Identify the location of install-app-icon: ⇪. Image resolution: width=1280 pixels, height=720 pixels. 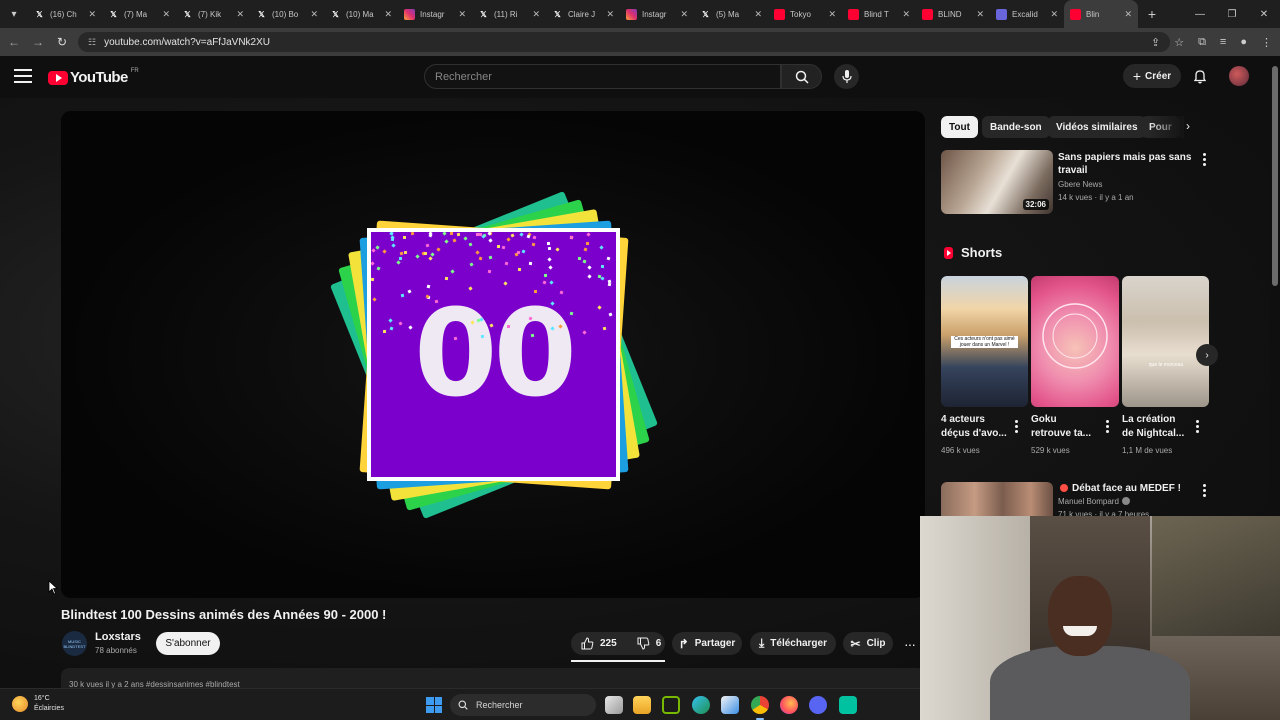
(1155, 42).